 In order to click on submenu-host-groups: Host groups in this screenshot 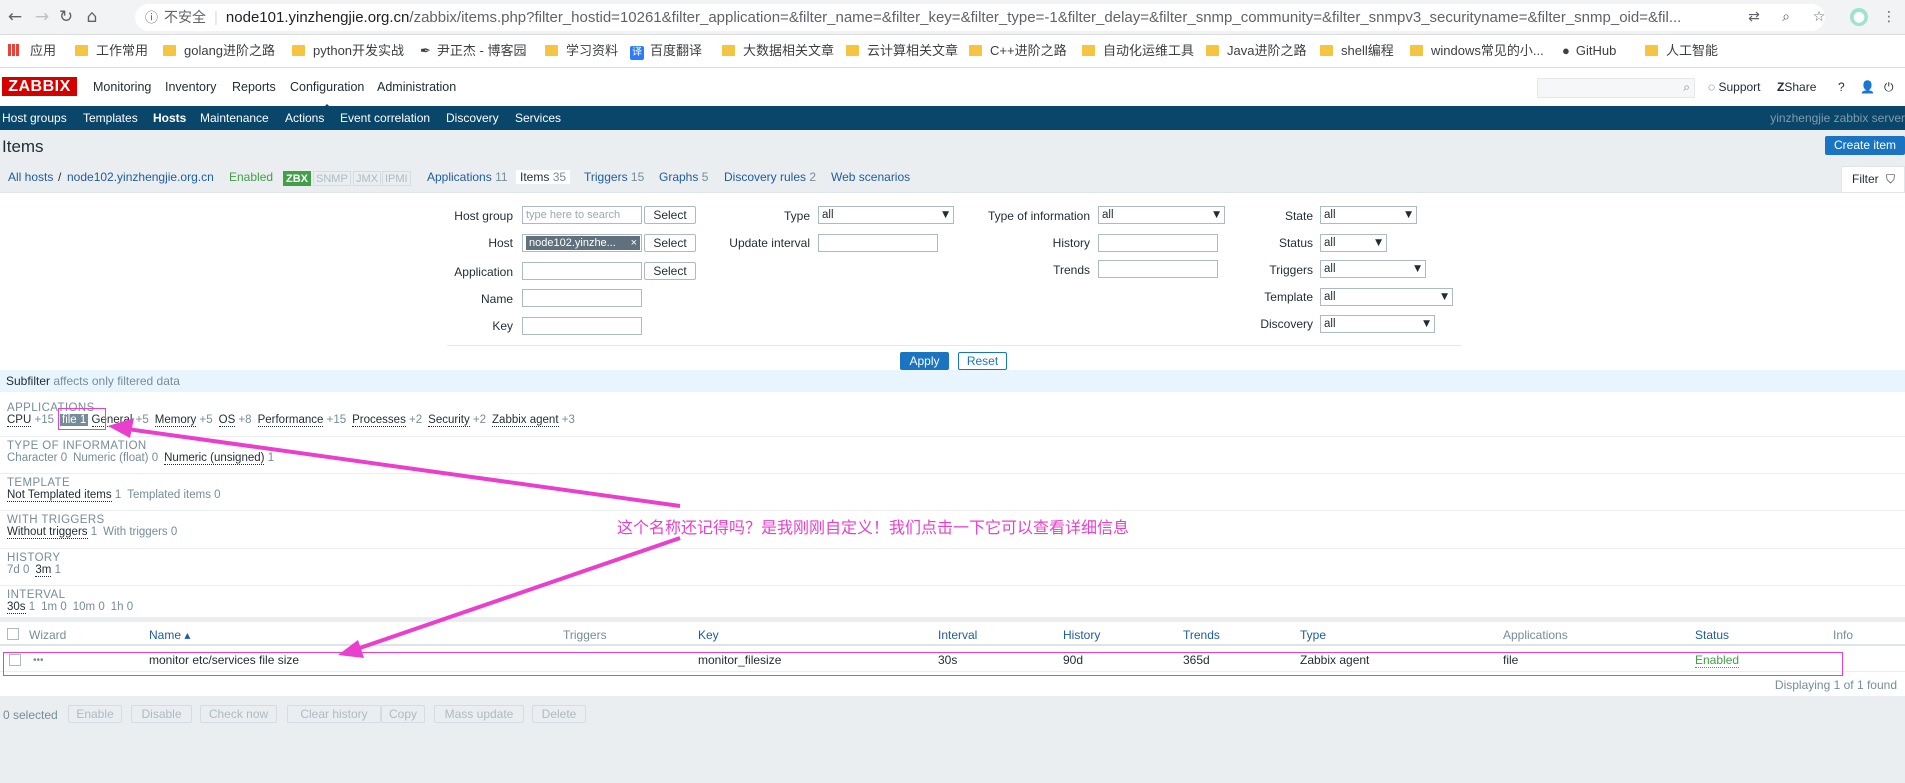, I will do `click(34, 118)`.